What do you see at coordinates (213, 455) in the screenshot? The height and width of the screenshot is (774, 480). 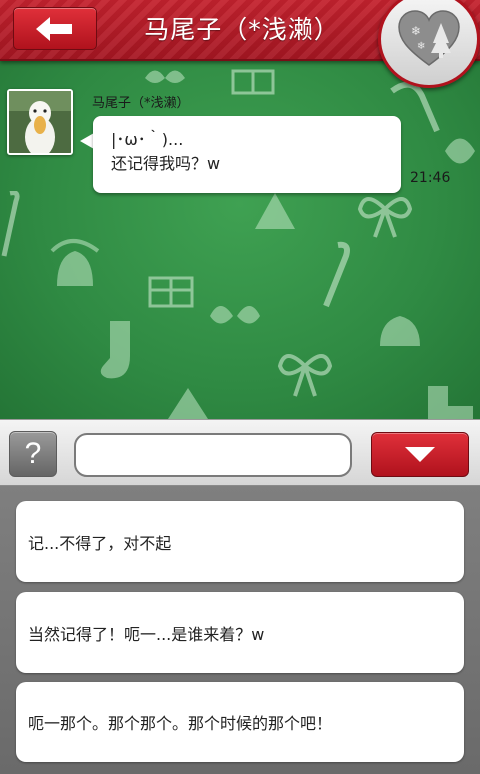 I see `message-input` at bounding box center [213, 455].